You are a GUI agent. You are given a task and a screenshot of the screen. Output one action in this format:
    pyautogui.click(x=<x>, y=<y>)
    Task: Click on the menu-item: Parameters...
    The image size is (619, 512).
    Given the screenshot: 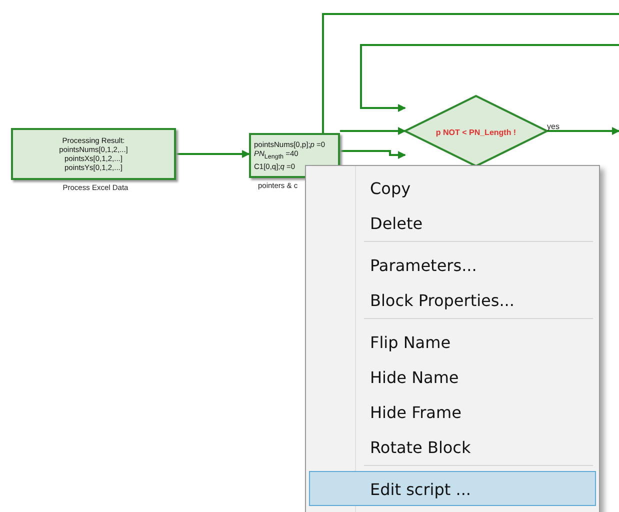 What is the action you would take?
    pyautogui.click(x=452, y=264)
    